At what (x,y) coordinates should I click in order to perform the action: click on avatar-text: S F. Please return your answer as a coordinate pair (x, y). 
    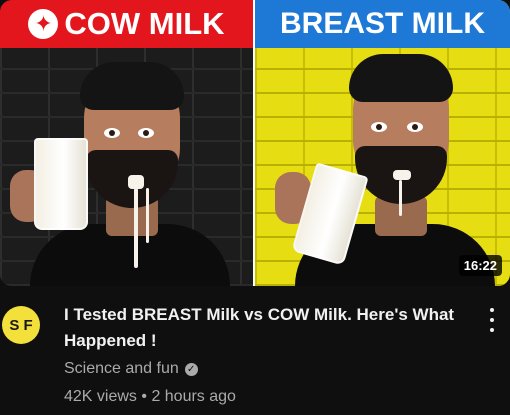
    Looking at the image, I should click on (21, 325).